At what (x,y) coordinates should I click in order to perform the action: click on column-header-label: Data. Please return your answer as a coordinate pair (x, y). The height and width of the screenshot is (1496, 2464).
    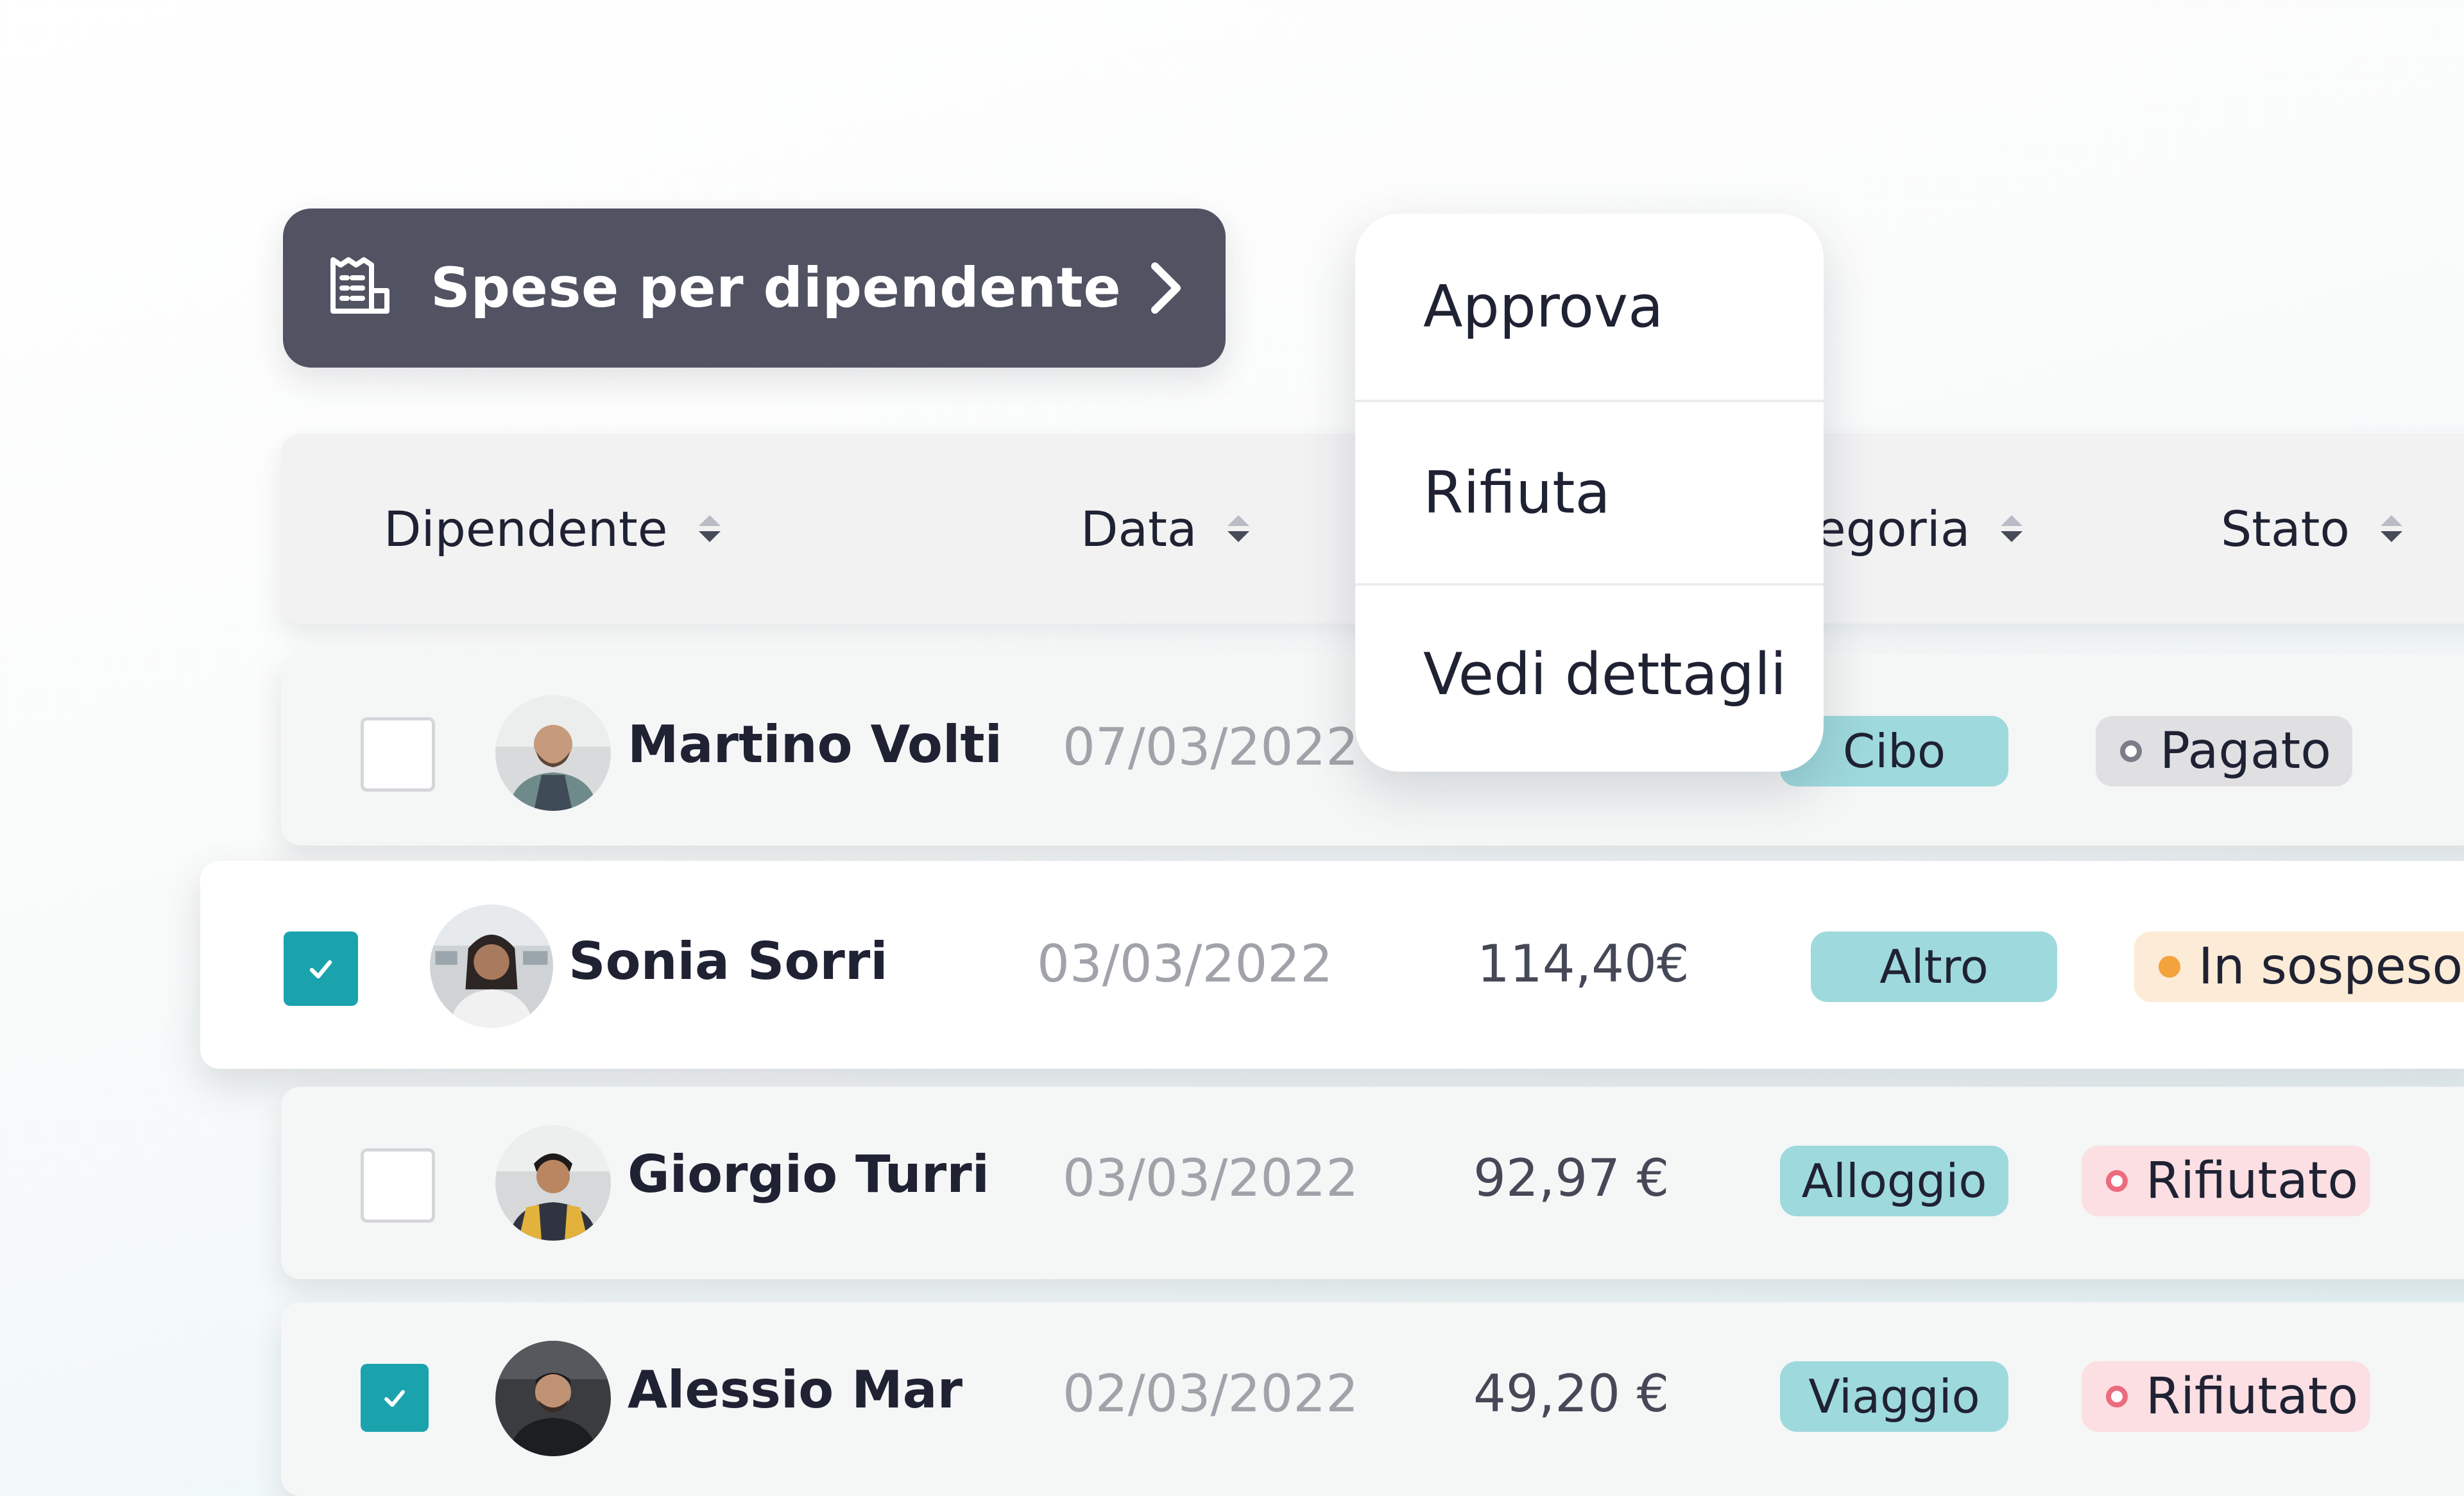
    Looking at the image, I should click on (1139, 528).